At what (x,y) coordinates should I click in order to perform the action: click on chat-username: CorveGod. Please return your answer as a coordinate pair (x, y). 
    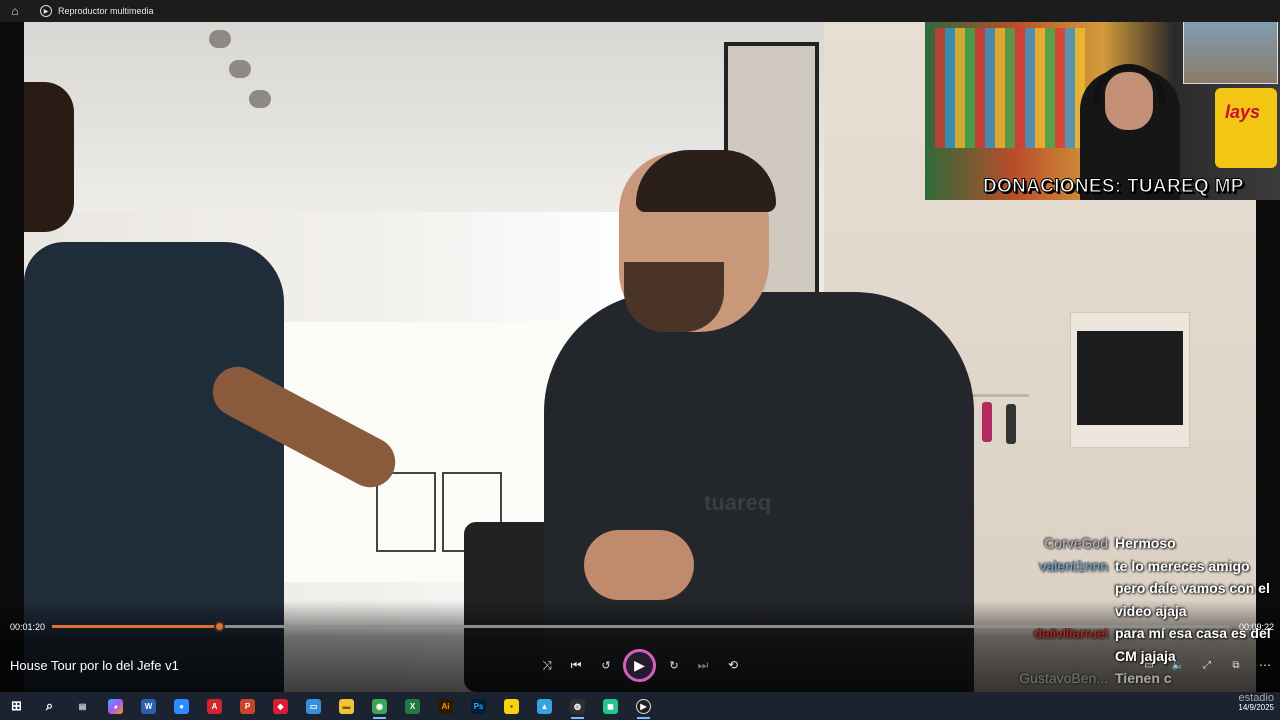
    Looking at the image, I should click on (1076, 543).